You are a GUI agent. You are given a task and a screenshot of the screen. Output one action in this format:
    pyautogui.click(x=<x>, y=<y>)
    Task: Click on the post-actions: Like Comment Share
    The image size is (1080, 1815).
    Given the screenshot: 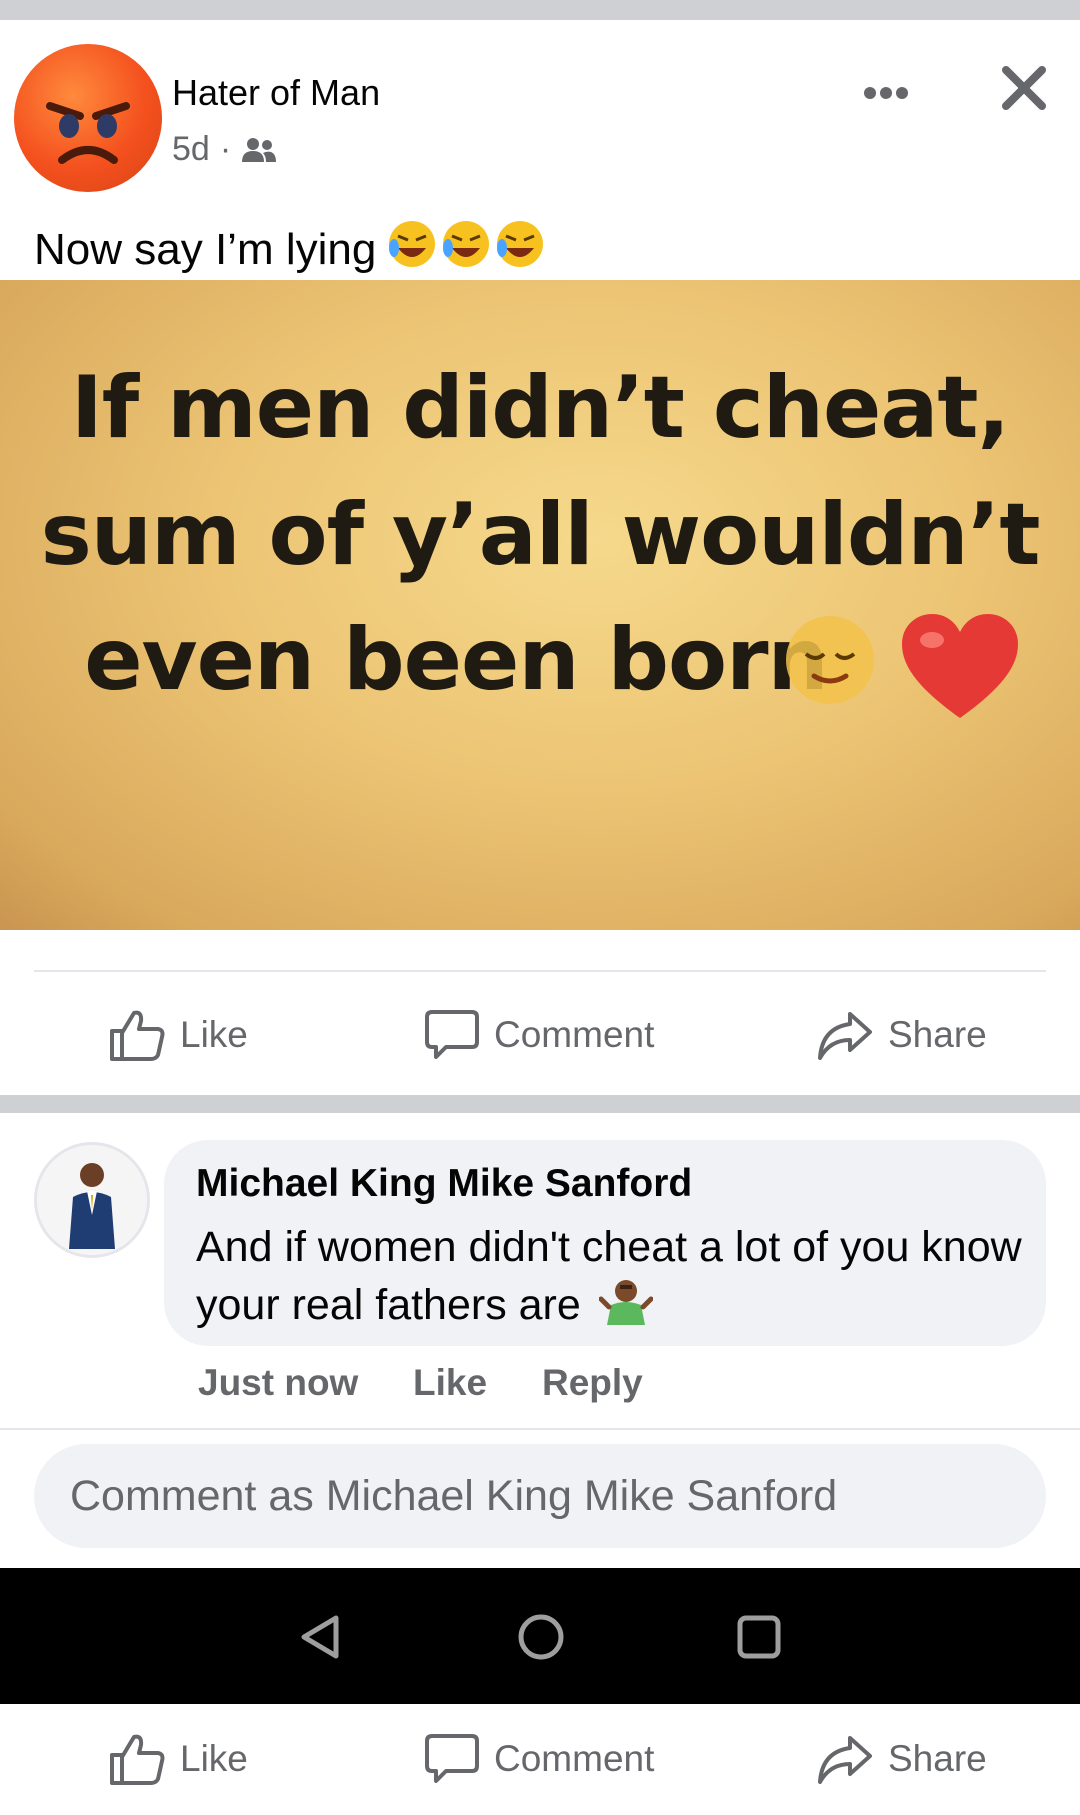 What is the action you would take?
    pyautogui.click(x=540, y=1035)
    